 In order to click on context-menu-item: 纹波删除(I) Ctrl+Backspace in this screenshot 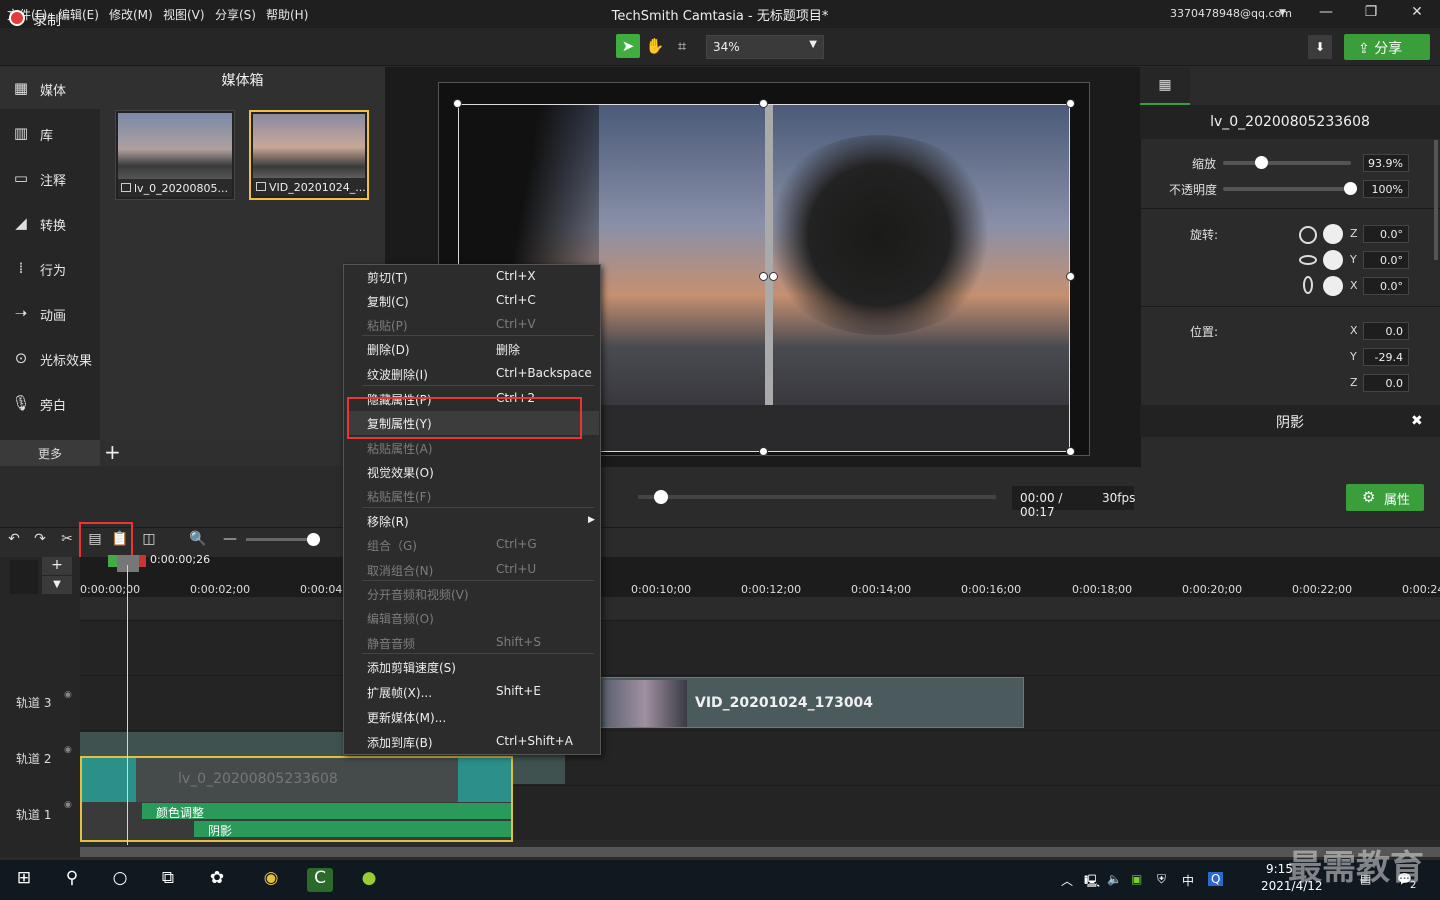, I will do `click(472, 373)`.